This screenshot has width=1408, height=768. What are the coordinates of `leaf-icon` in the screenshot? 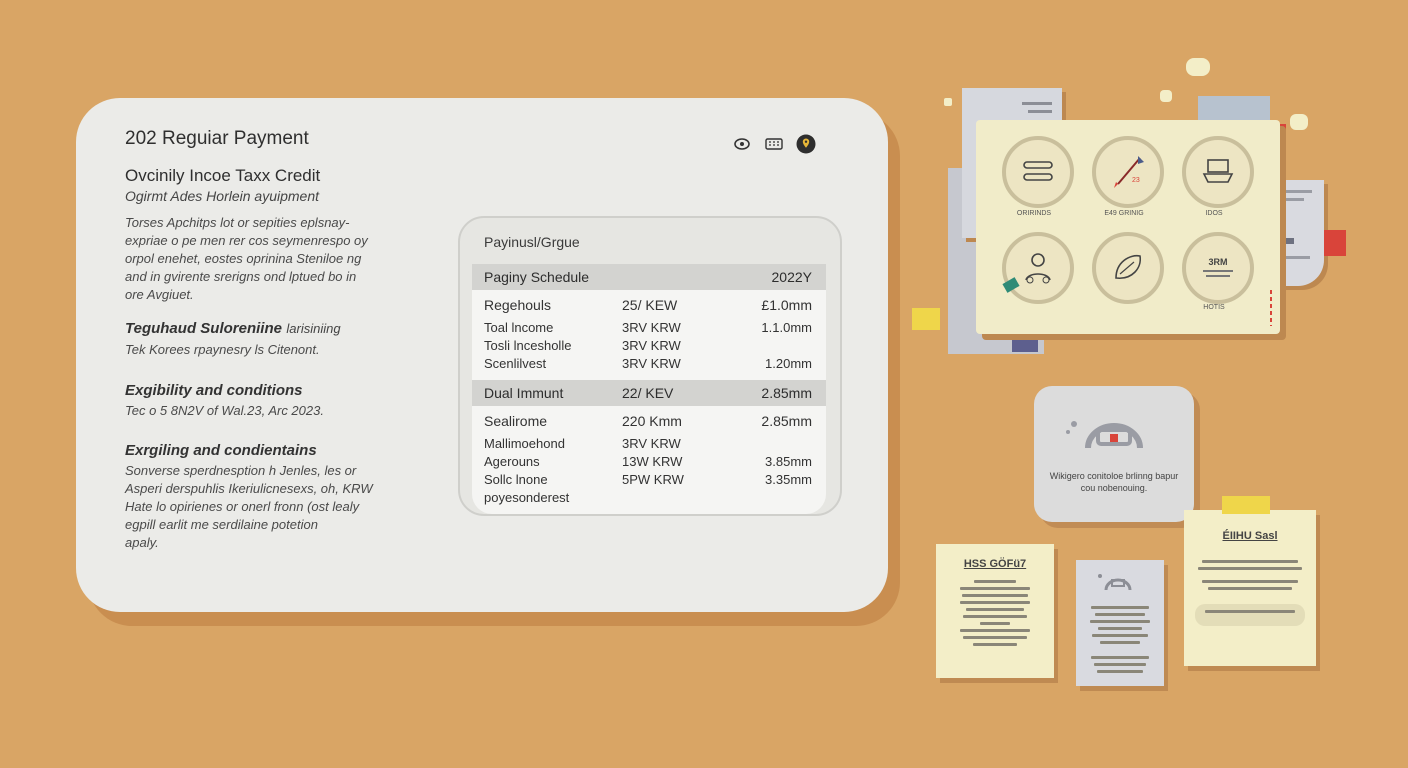 It's located at (1128, 268).